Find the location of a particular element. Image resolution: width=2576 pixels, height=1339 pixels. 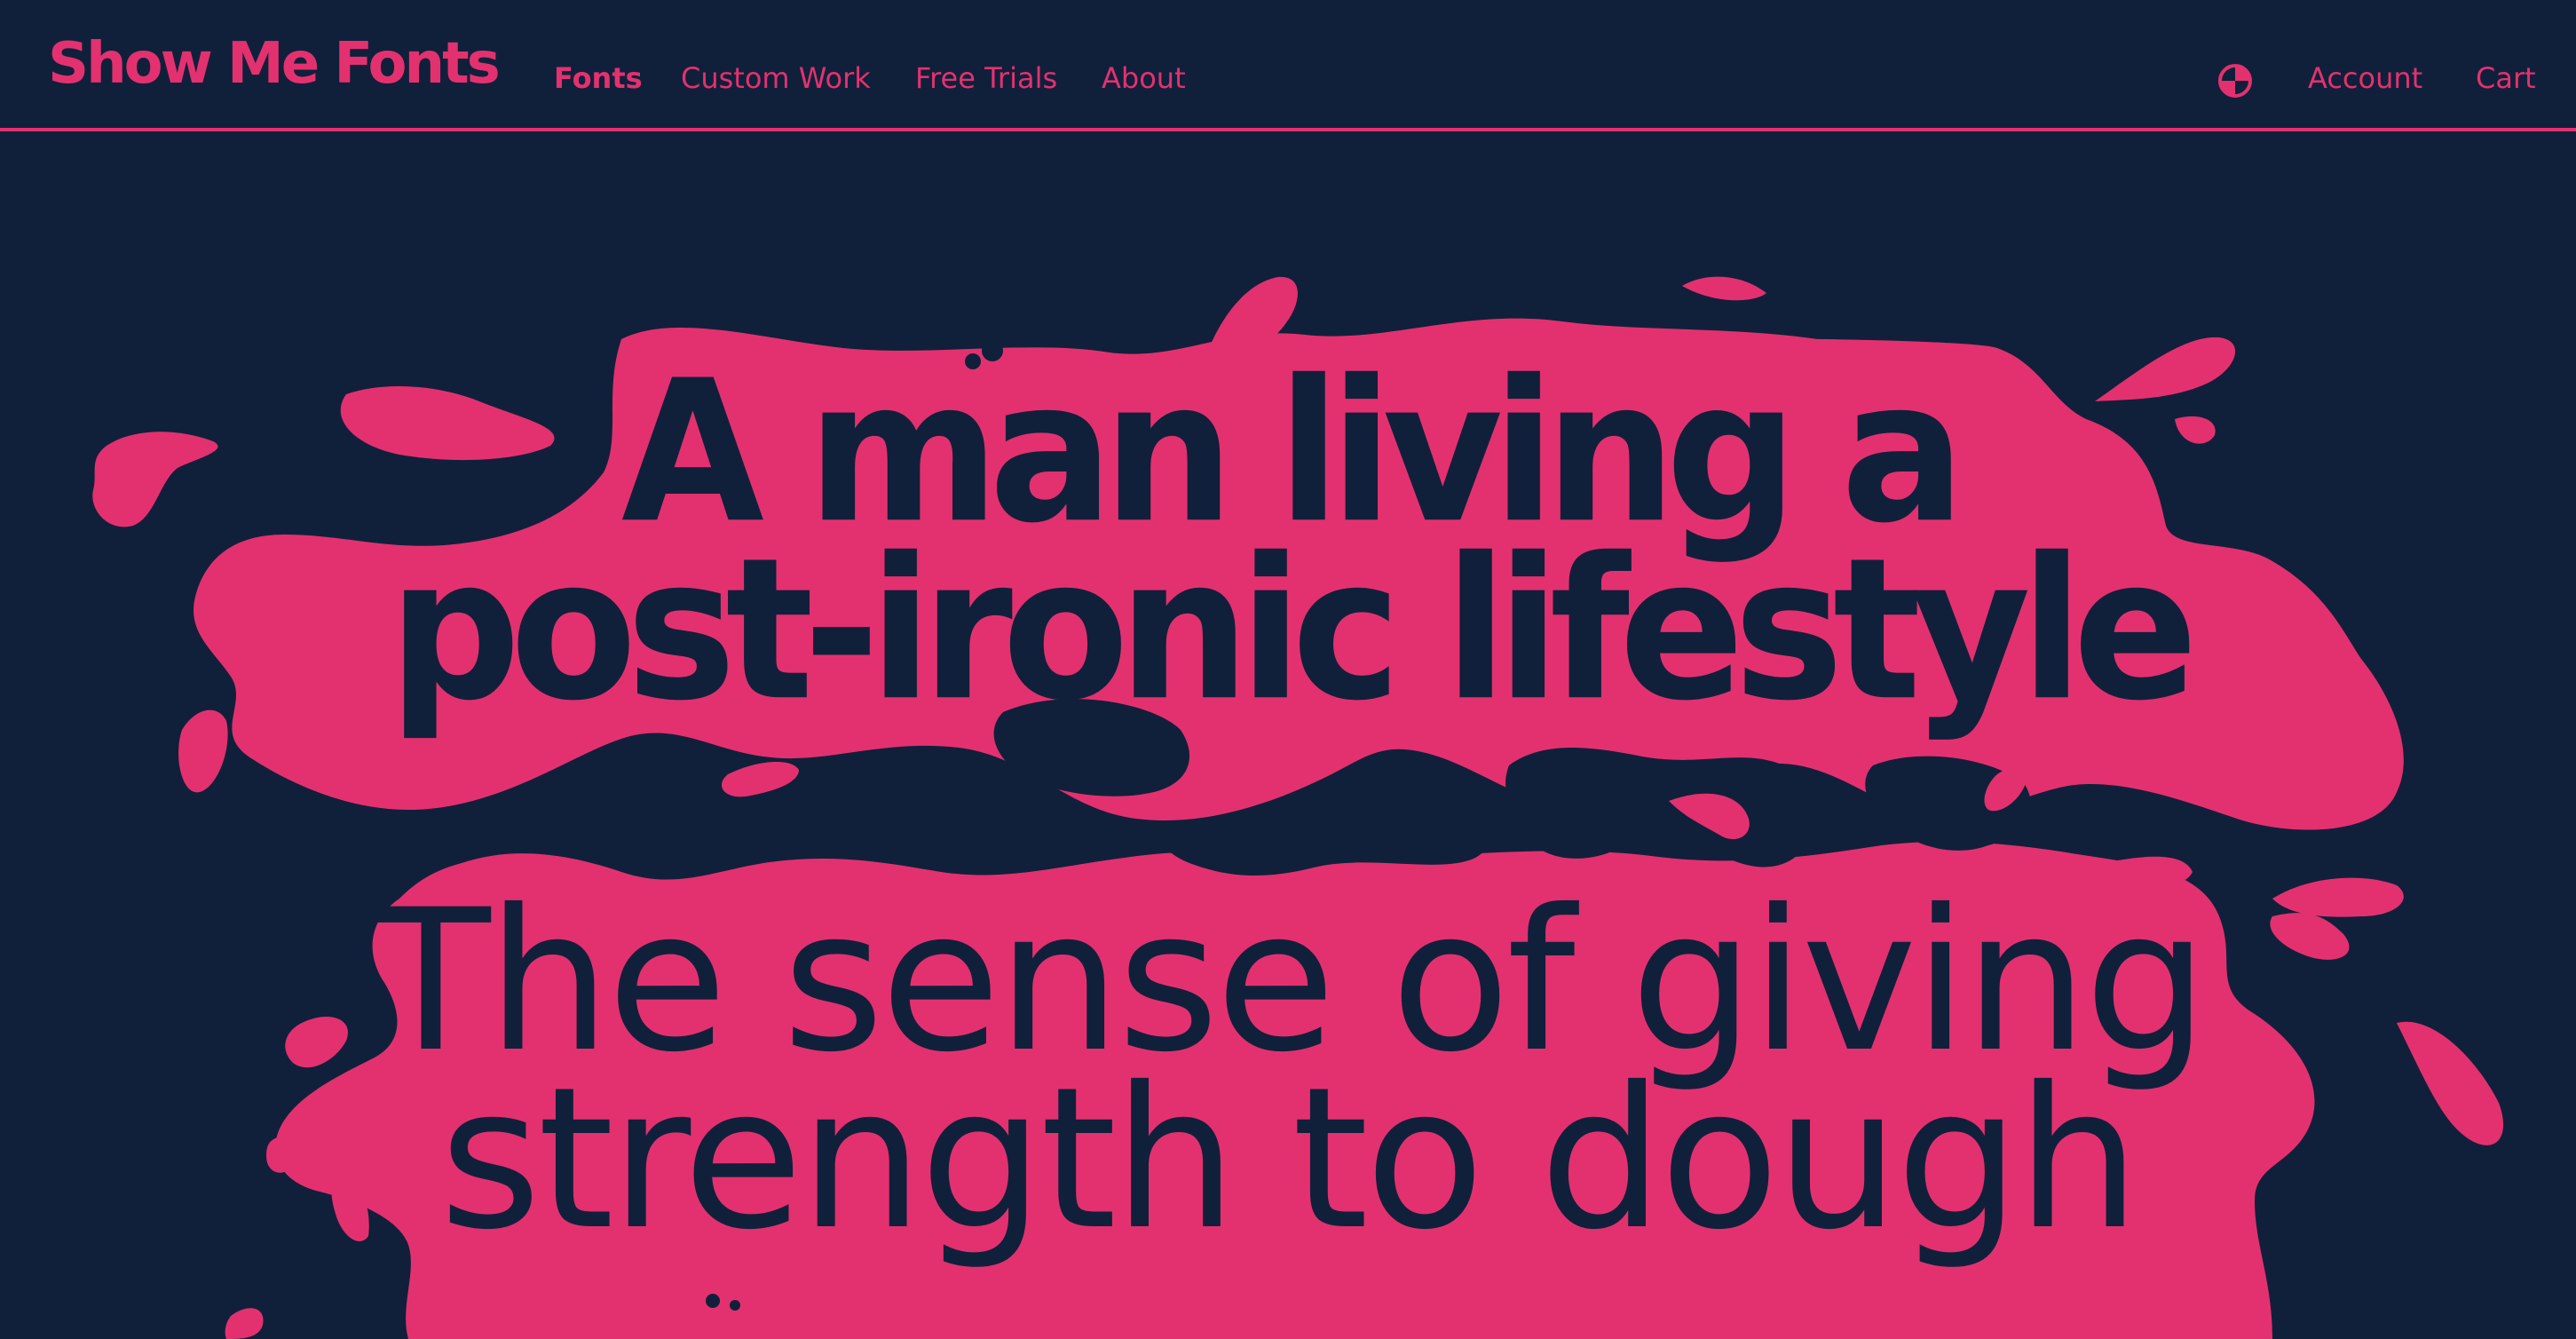

subheadline-line-2: strength to dough is located at coordinates (1289, 1158).